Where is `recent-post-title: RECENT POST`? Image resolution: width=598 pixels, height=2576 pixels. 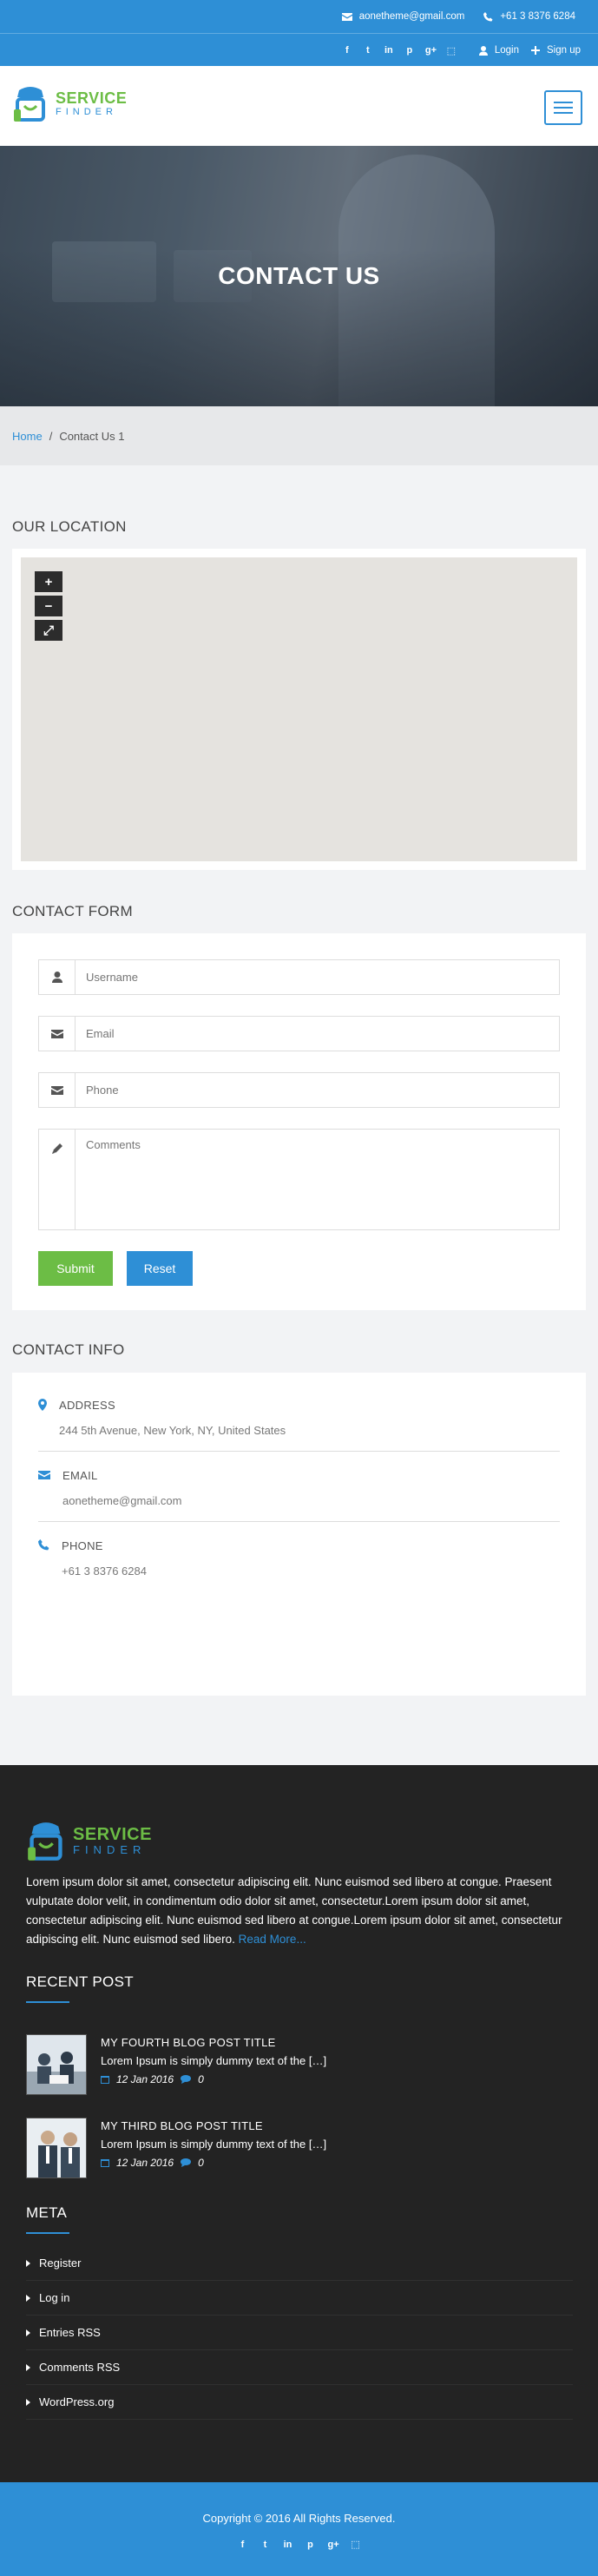 recent-post-title: RECENT POST is located at coordinates (80, 1981).